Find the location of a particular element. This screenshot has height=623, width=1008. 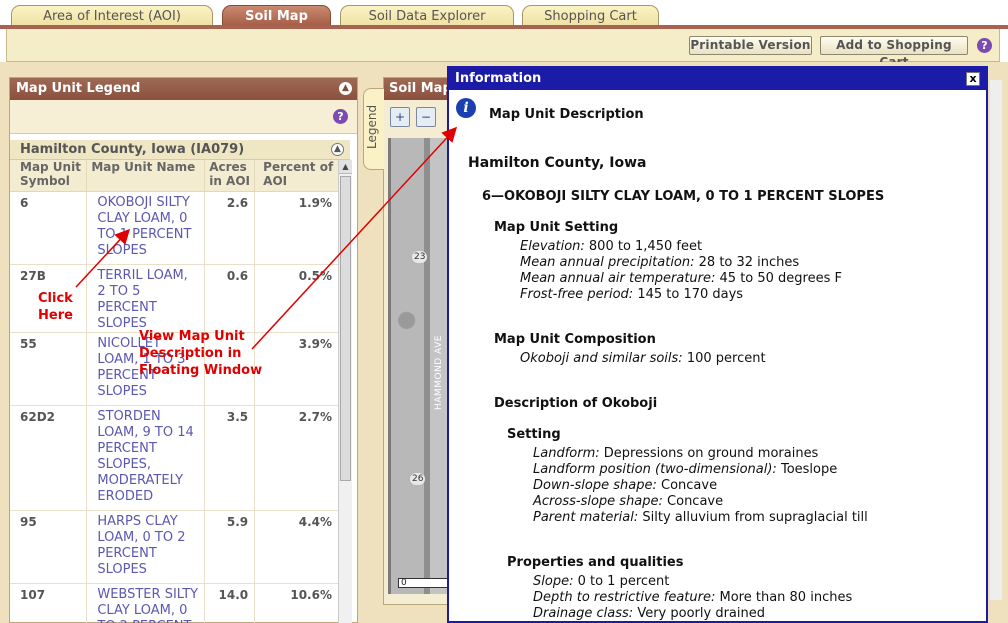

row-symbol: 55 is located at coordinates (49, 369).